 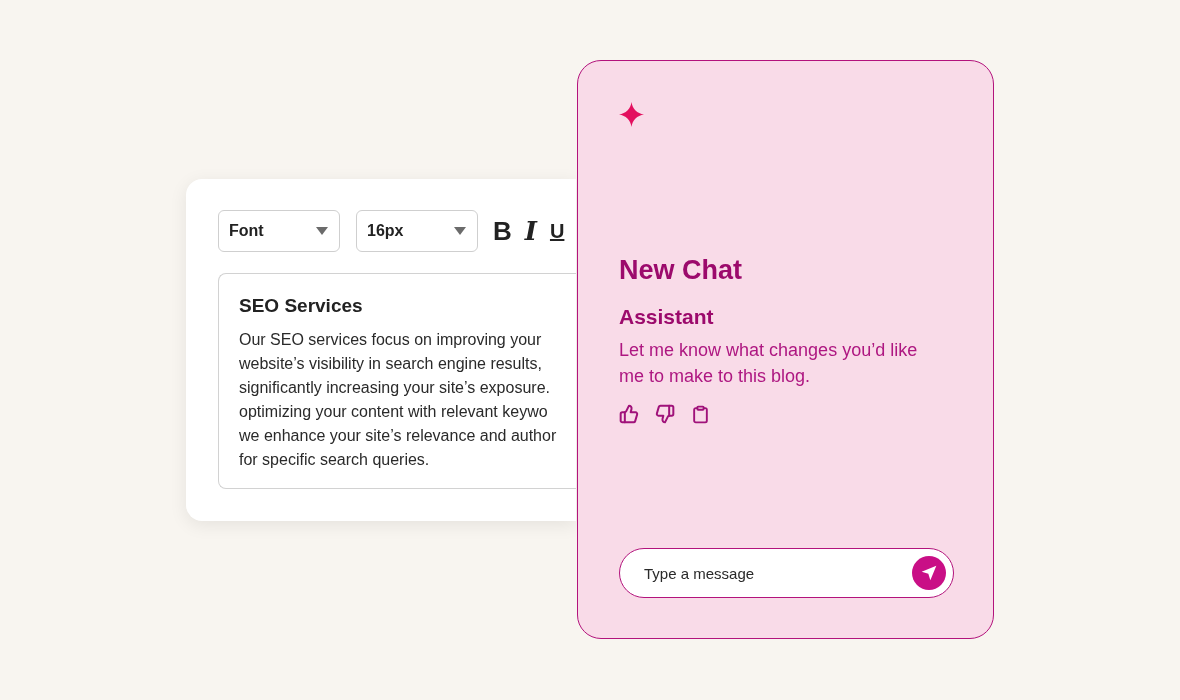 What do you see at coordinates (769, 363) in the screenshot?
I see `message-text: Let me know what changes you’d like me to make to this blog.` at bounding box center [769, 363].